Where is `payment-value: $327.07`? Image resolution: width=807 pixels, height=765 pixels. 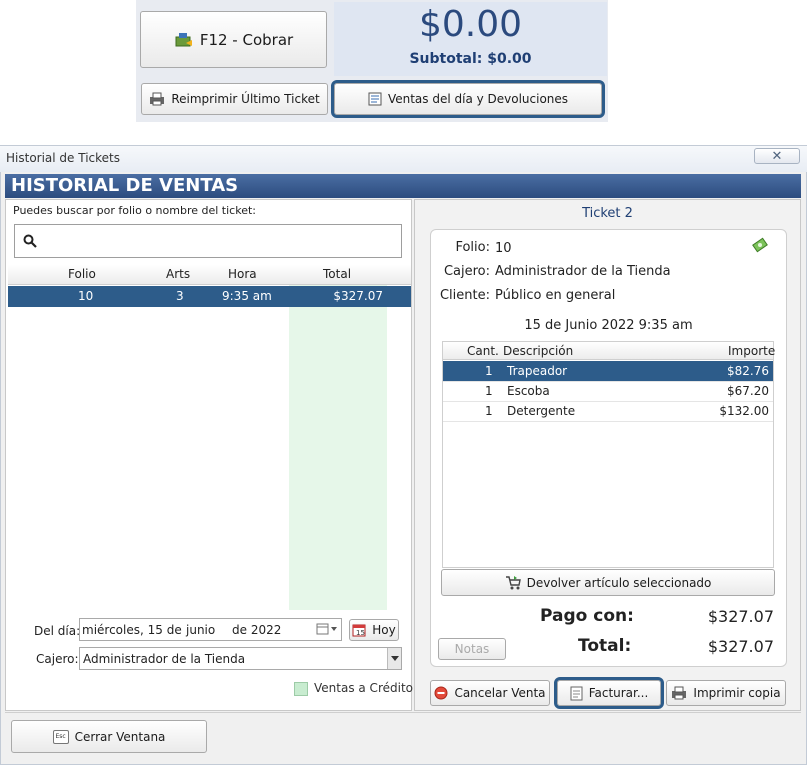
payment-value: $327.07 is located at coordinates (740, 616).